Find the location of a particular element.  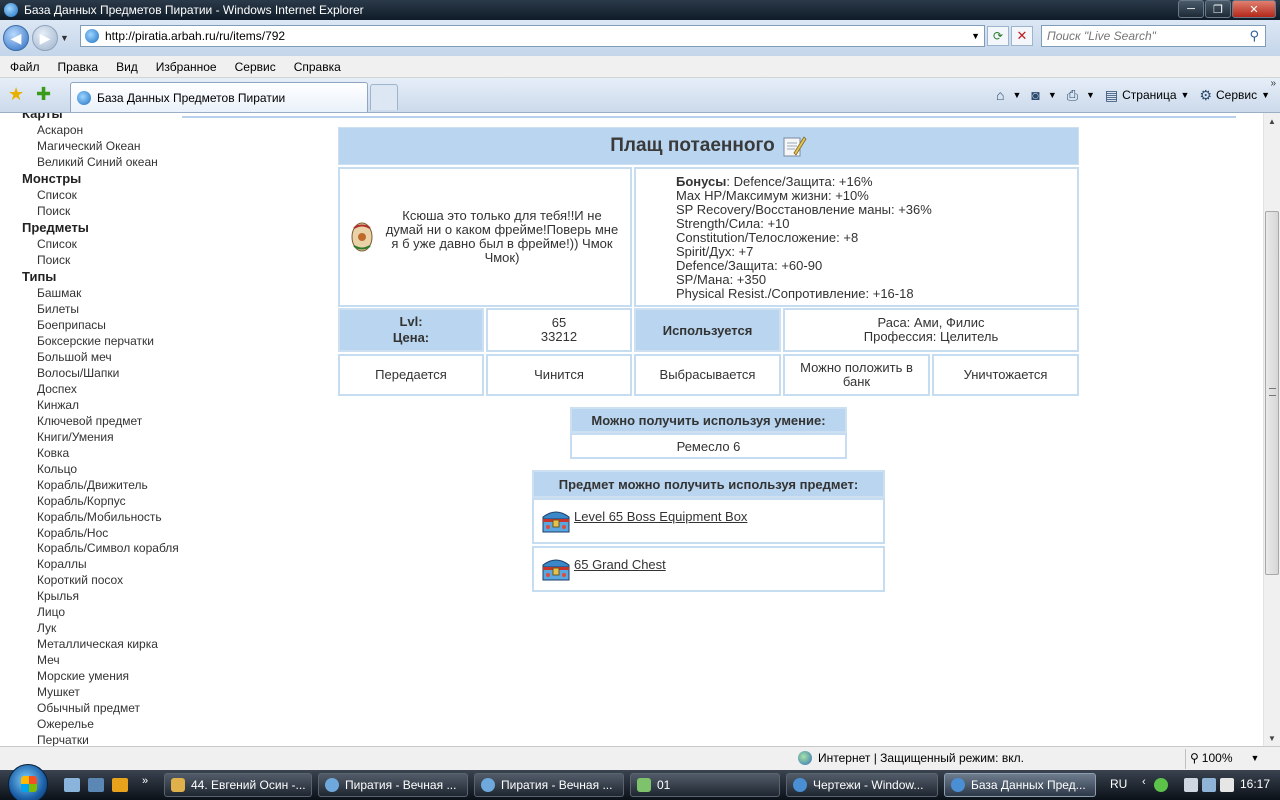

address-bar: http://piratia.arbah.ru/ru/items/792 ▼ is located at coordinates (532, 36).